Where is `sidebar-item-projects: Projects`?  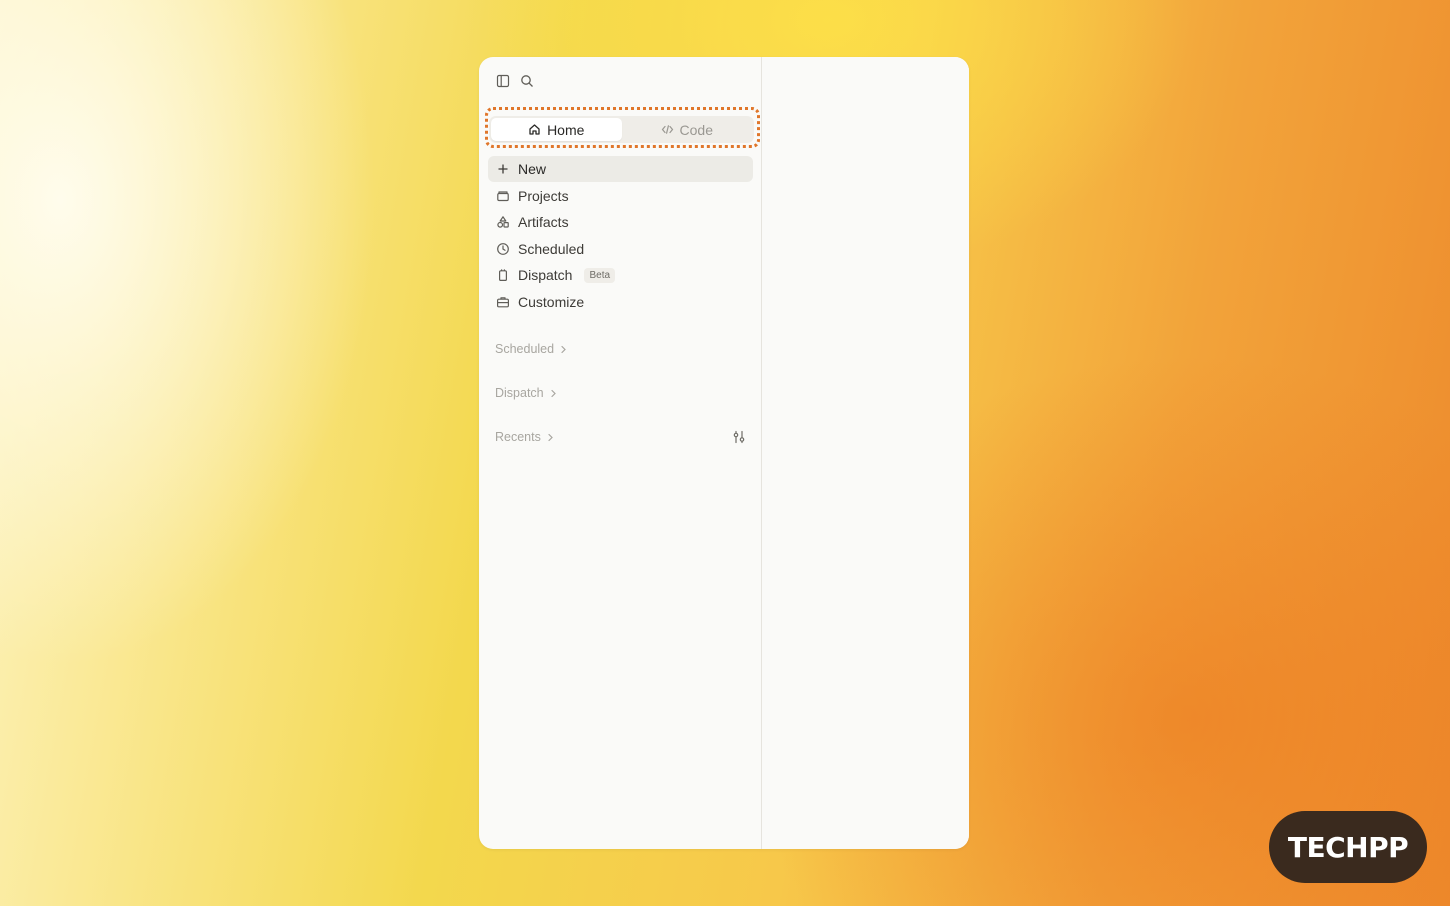
sidebar-item-projects: Projects is located at coordinates (620, 196).